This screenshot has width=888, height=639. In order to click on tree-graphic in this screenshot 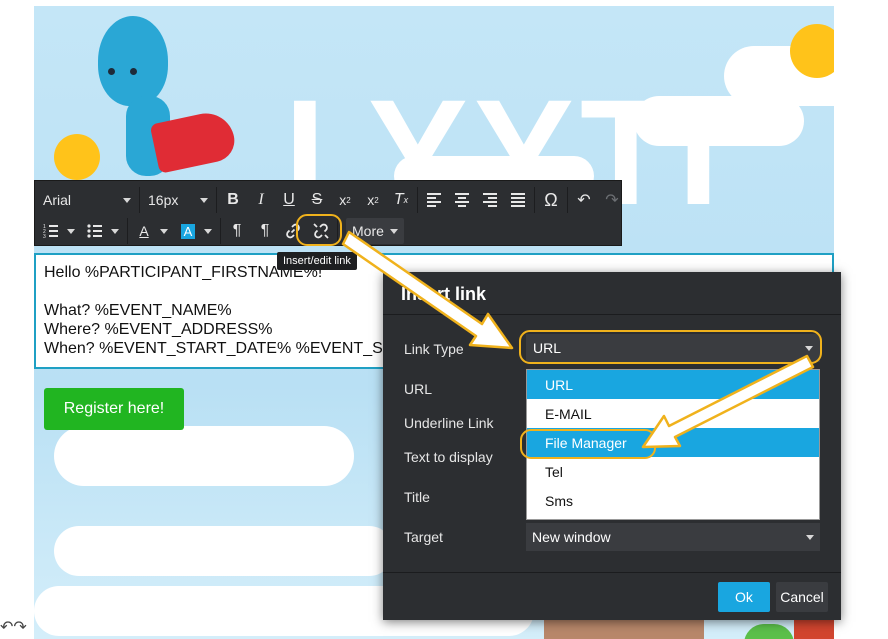, I will do `click(769, 631)`.